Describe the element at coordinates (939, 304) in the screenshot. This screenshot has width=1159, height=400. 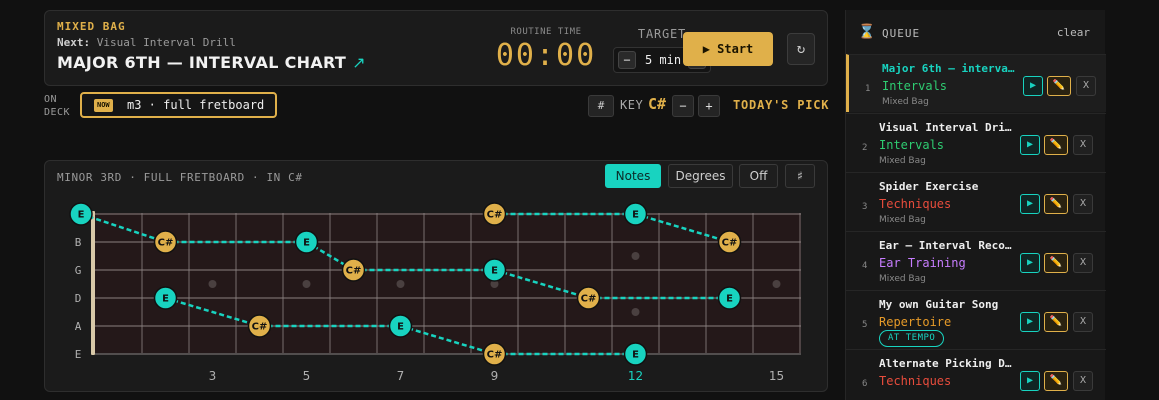
I see `queue-item-name: My own Guitar Song` at that location.